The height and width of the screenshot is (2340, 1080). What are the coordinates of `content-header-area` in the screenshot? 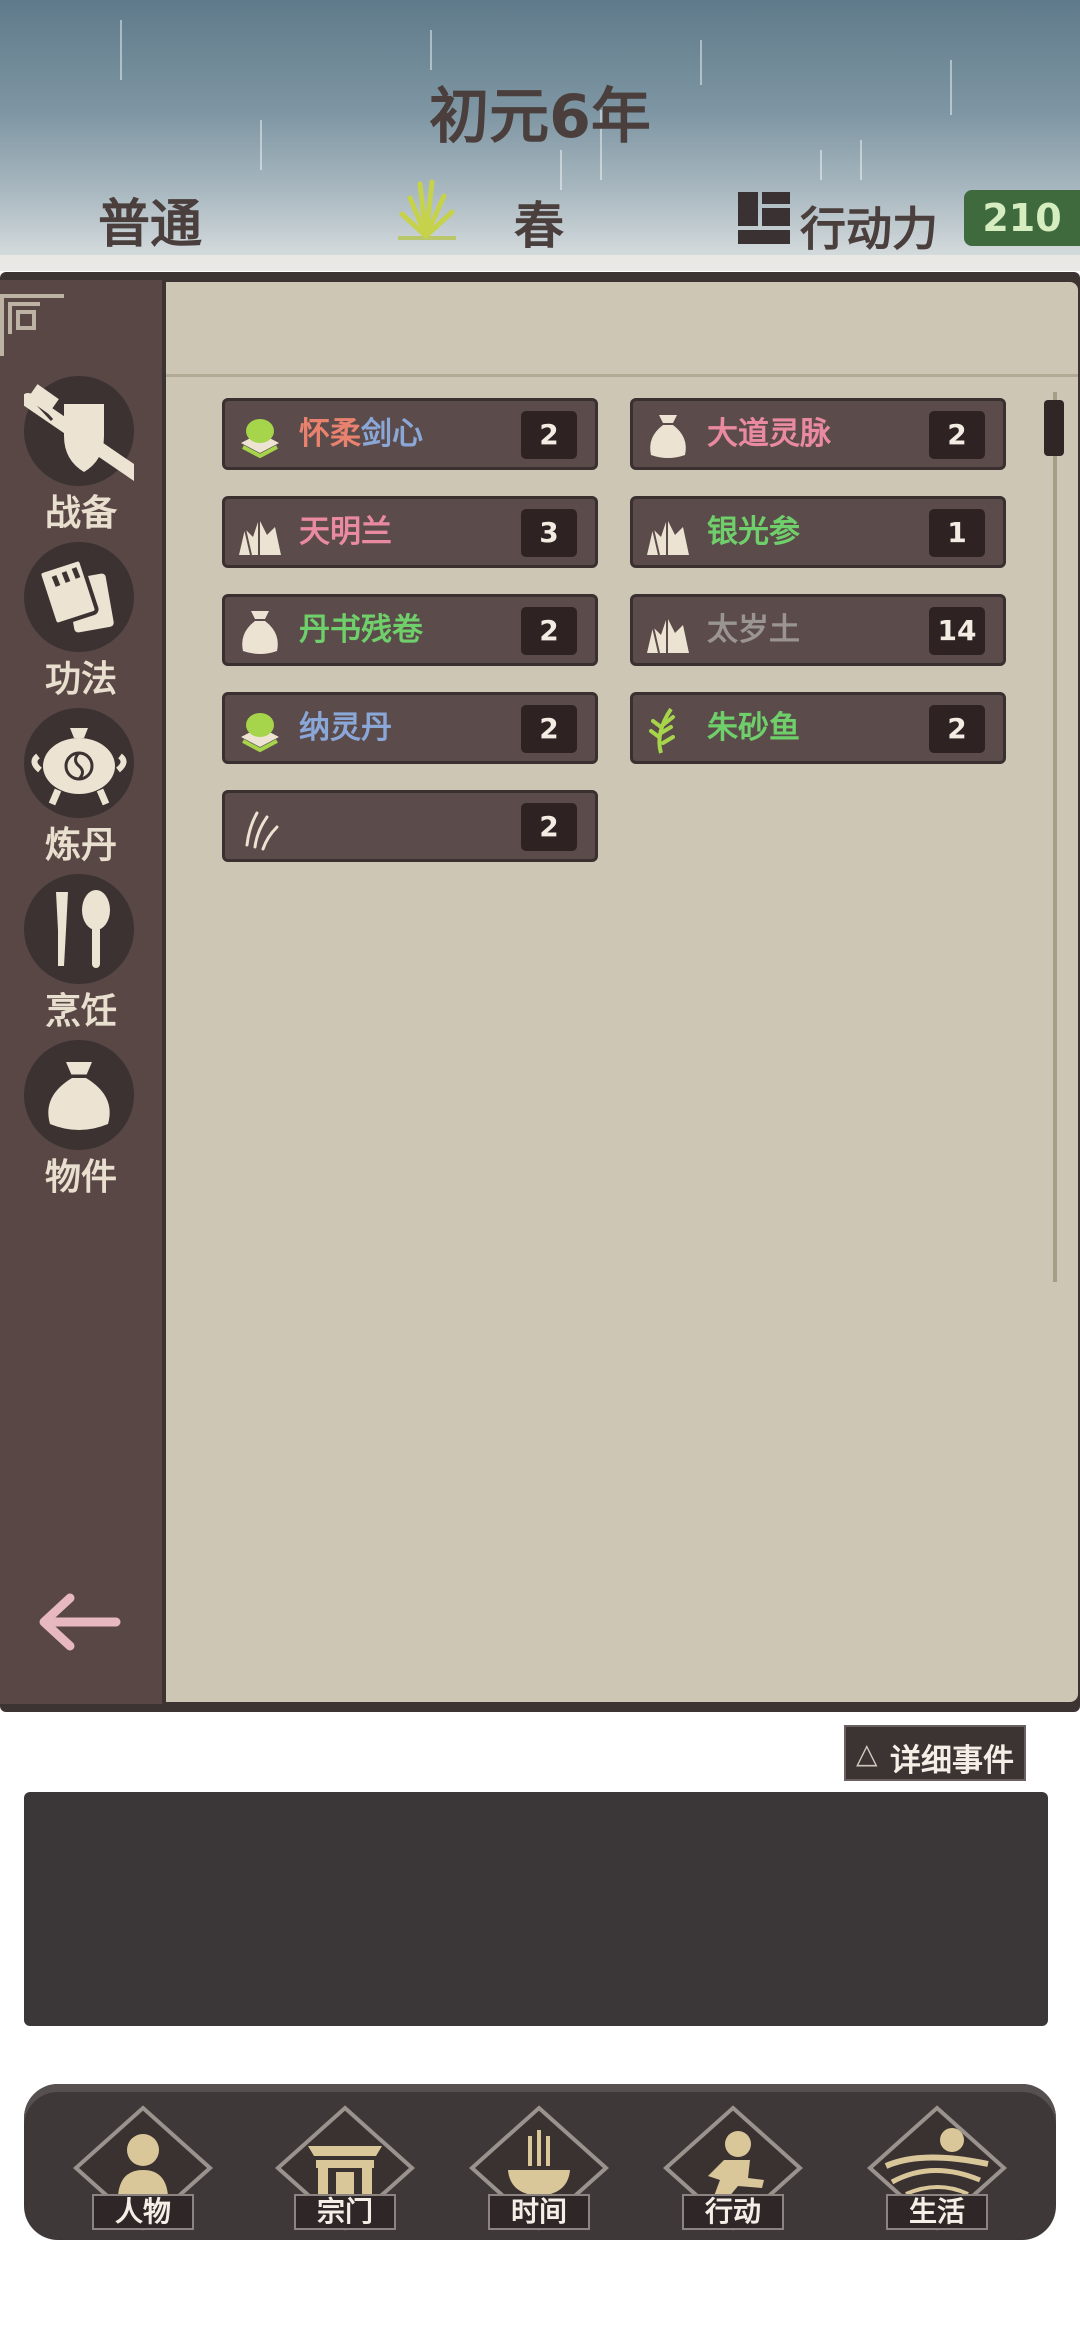 It's located at (622, 329).